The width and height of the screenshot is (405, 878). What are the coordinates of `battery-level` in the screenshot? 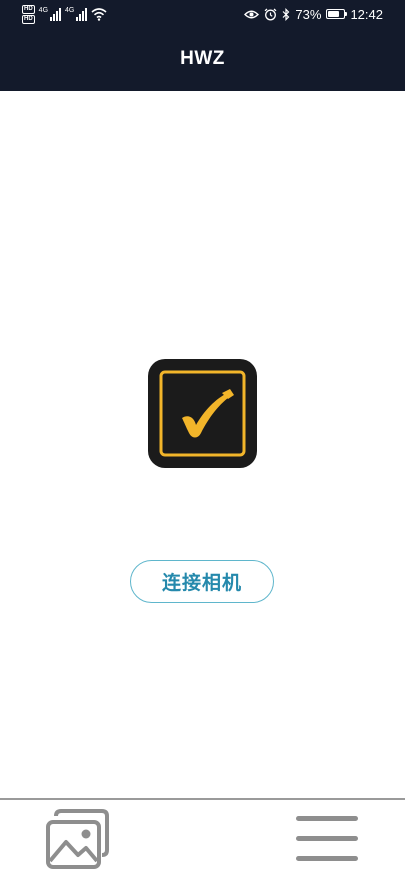 It's located at (334, 14).